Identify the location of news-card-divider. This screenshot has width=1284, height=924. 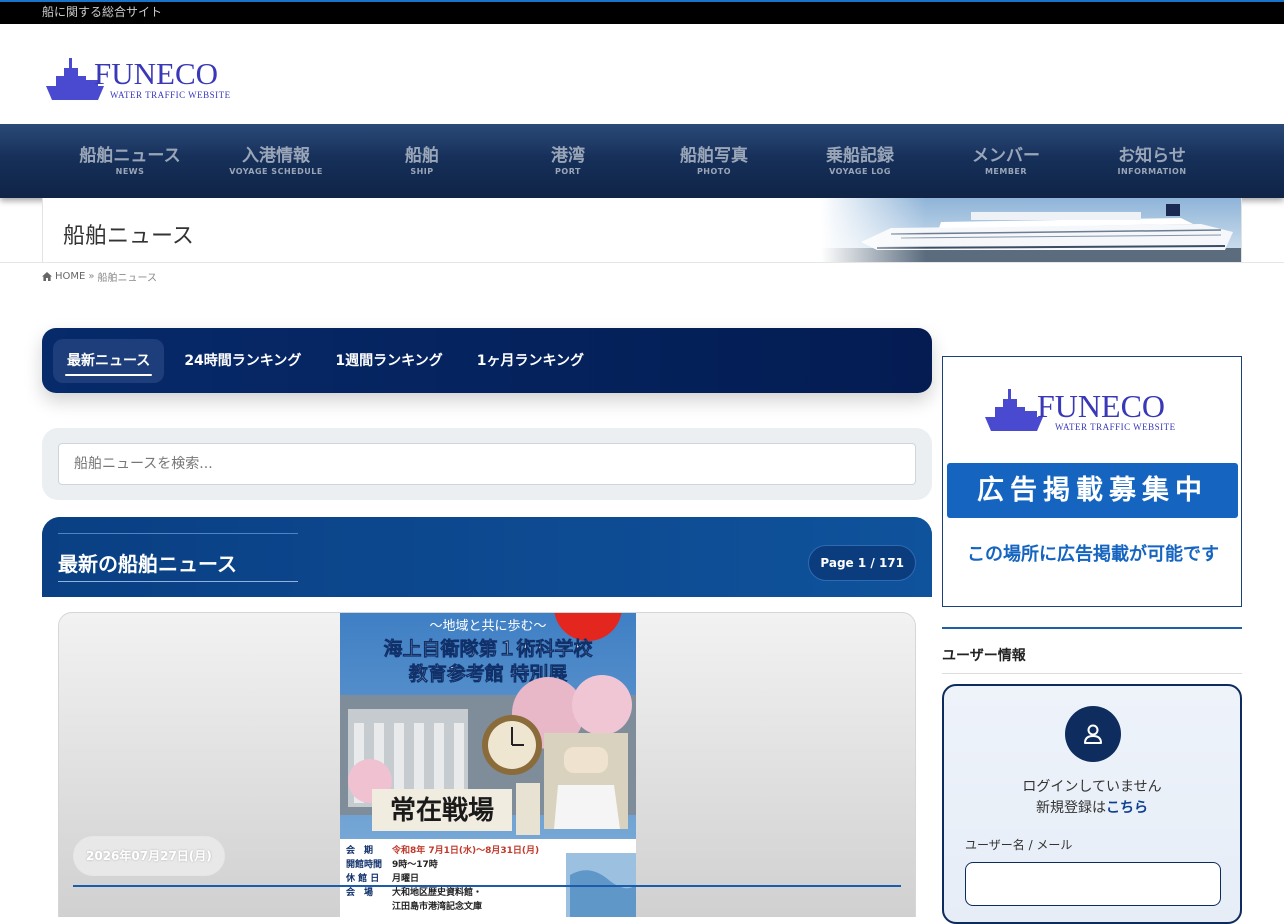
(487, 886).